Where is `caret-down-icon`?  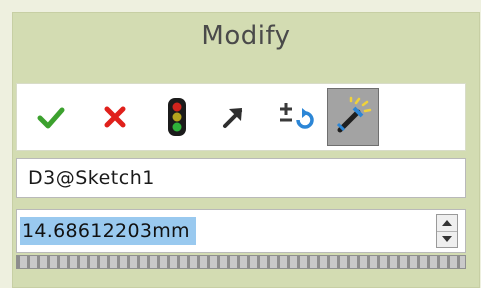 caret-down-icon is located at coordinates (447, 239).